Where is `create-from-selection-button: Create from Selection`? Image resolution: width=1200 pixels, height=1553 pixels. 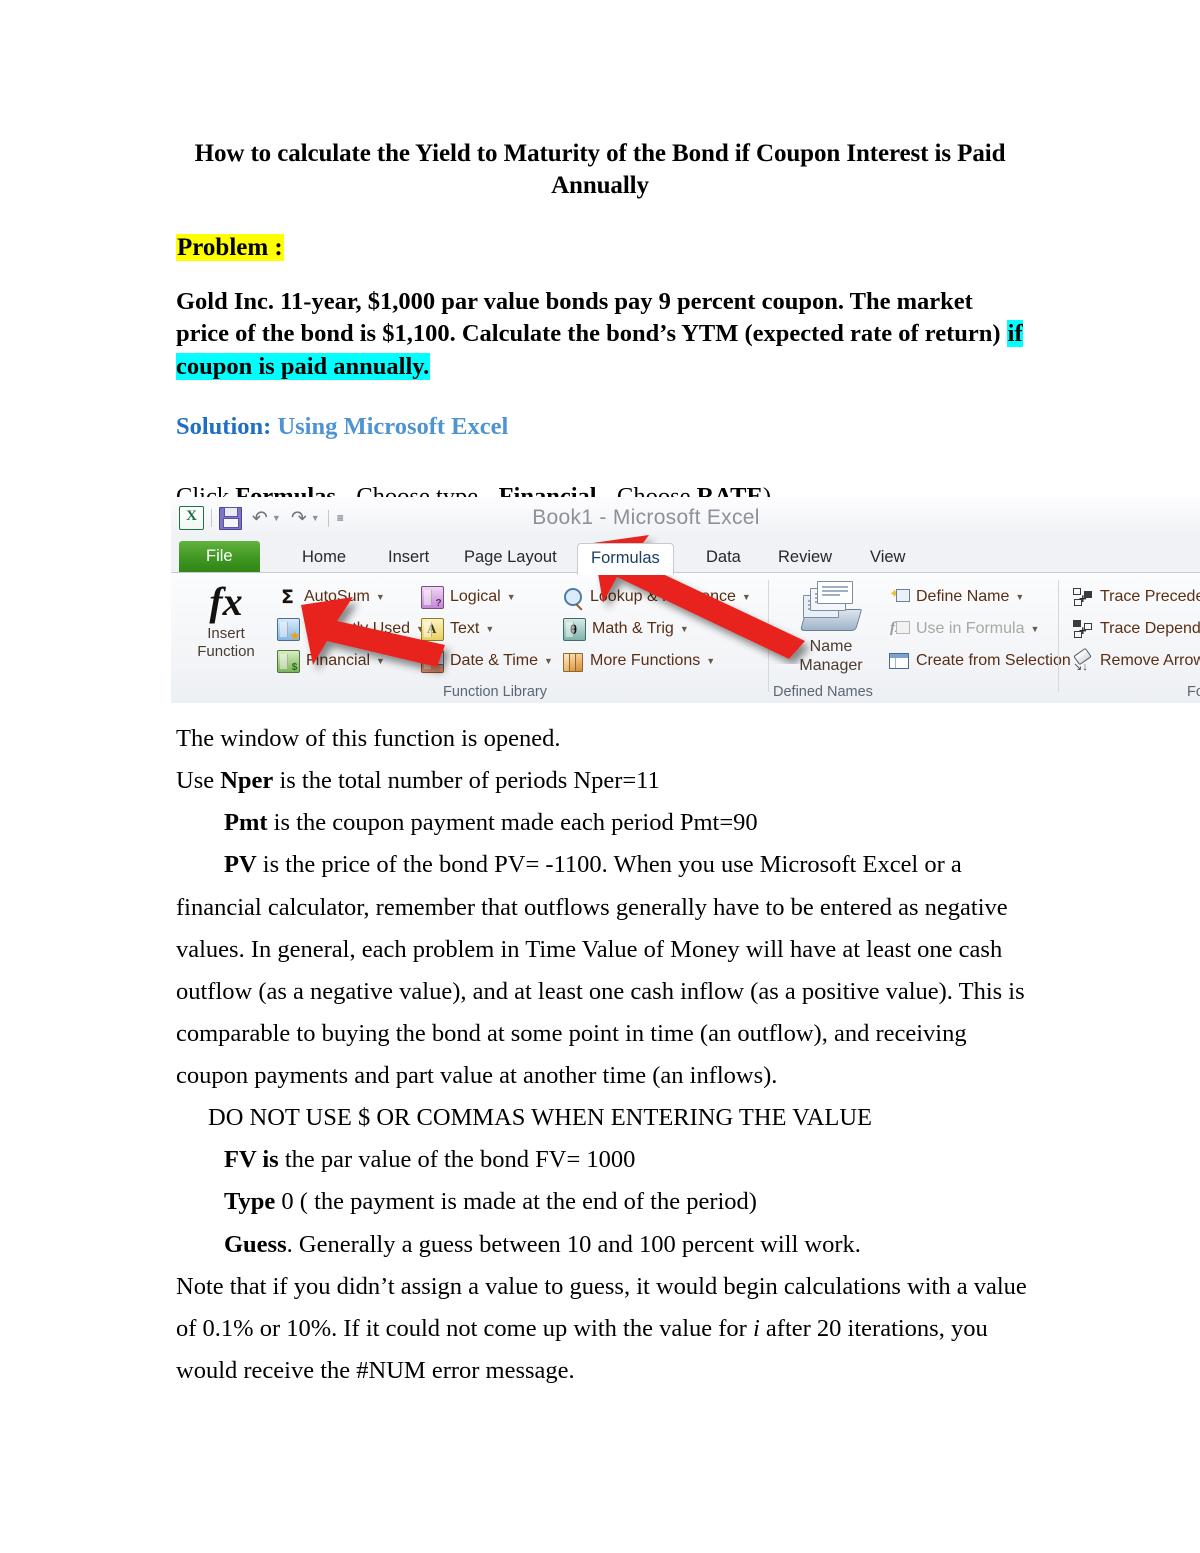 create-from-selection-button: Create from Selection is located at coordinates (980, 661).